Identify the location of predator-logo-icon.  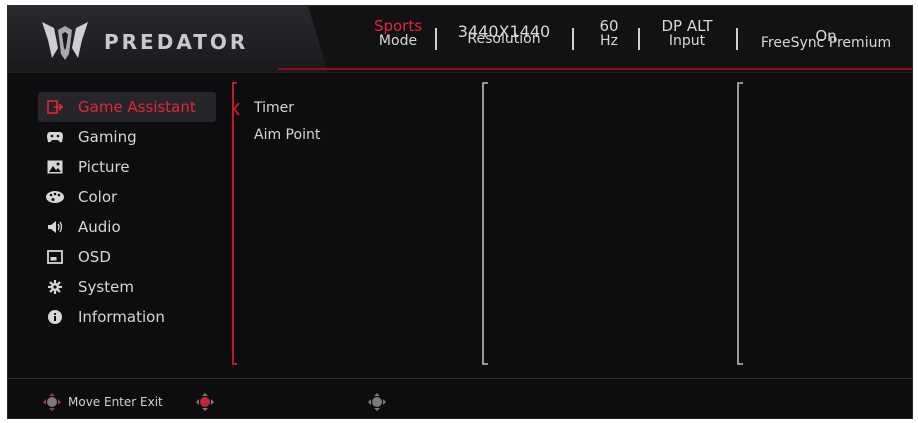
(65, 41).